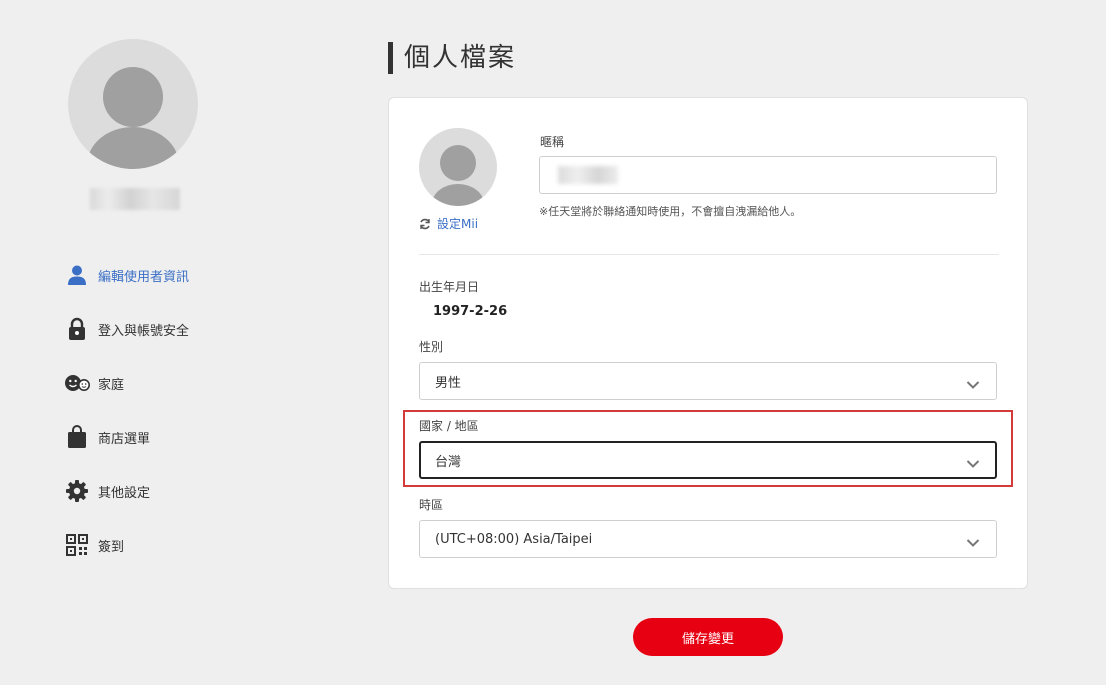 The image size is (1106, 685). I want to click on sidebar-item-label: 其他設定, so click(124, 493).